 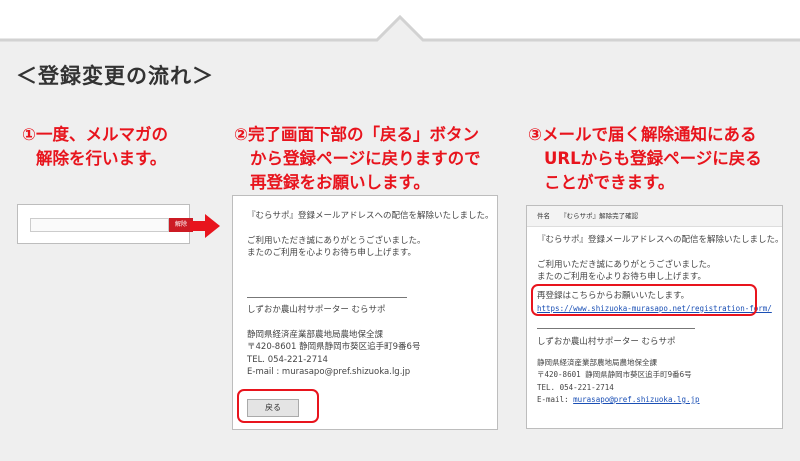 I want to click on notice-message-2: ご利用いただき誠にありがとうございました。, so click(x=626, y=264).